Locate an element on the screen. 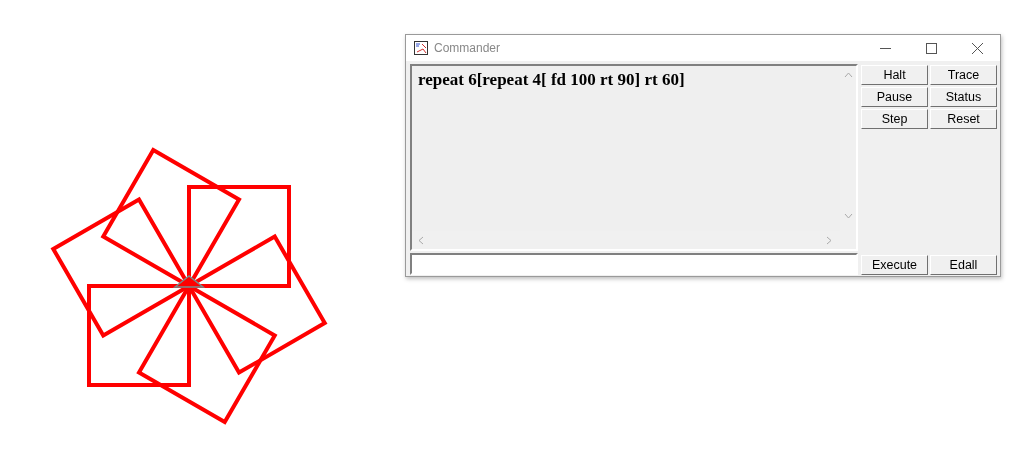 Image resolution: width=1024 pixels, height=468 pixels. editor-text: repeat 6[repeat 4[ fd 100 rt 90] rt 60] is located at coordinates (551, 79).